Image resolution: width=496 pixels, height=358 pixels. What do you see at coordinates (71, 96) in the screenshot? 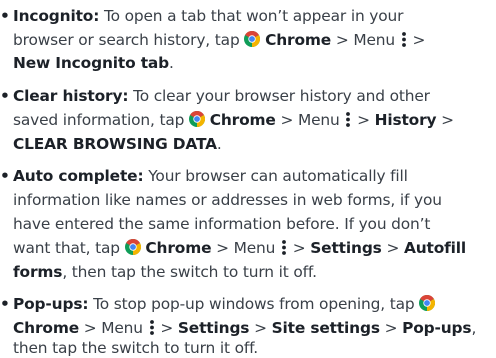
I see `term-clear-history: Clear history:` at bounding box center [71, 96].